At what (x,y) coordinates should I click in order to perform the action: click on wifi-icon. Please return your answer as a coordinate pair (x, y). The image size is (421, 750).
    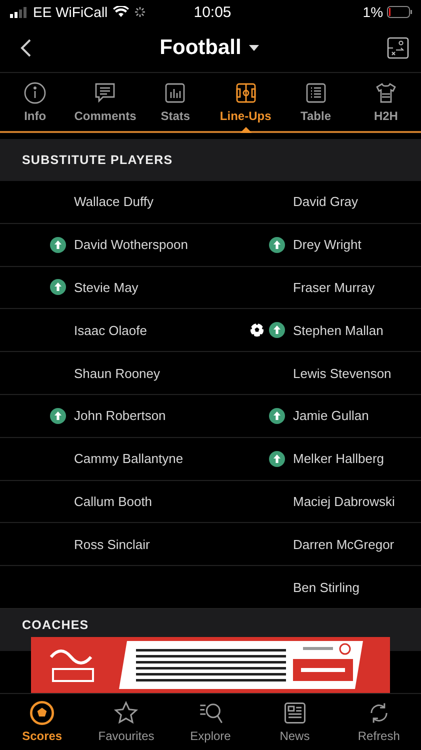
    Looking at the image, I should click on (120, 12).